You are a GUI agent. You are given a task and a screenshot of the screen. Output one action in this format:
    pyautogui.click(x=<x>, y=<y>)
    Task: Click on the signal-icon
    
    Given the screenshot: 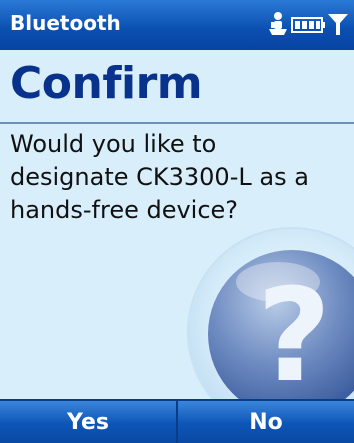 What is the action you would take?
    pyautogui.click(x=338, y=24)
    